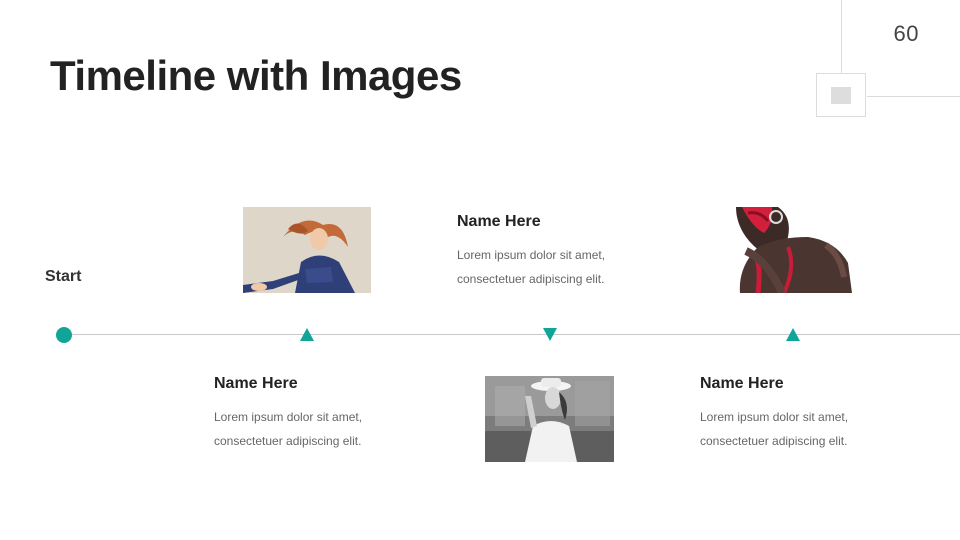 The image size is (960, 540). I want to click on timeline-start-label: Start, so click(63, 276).